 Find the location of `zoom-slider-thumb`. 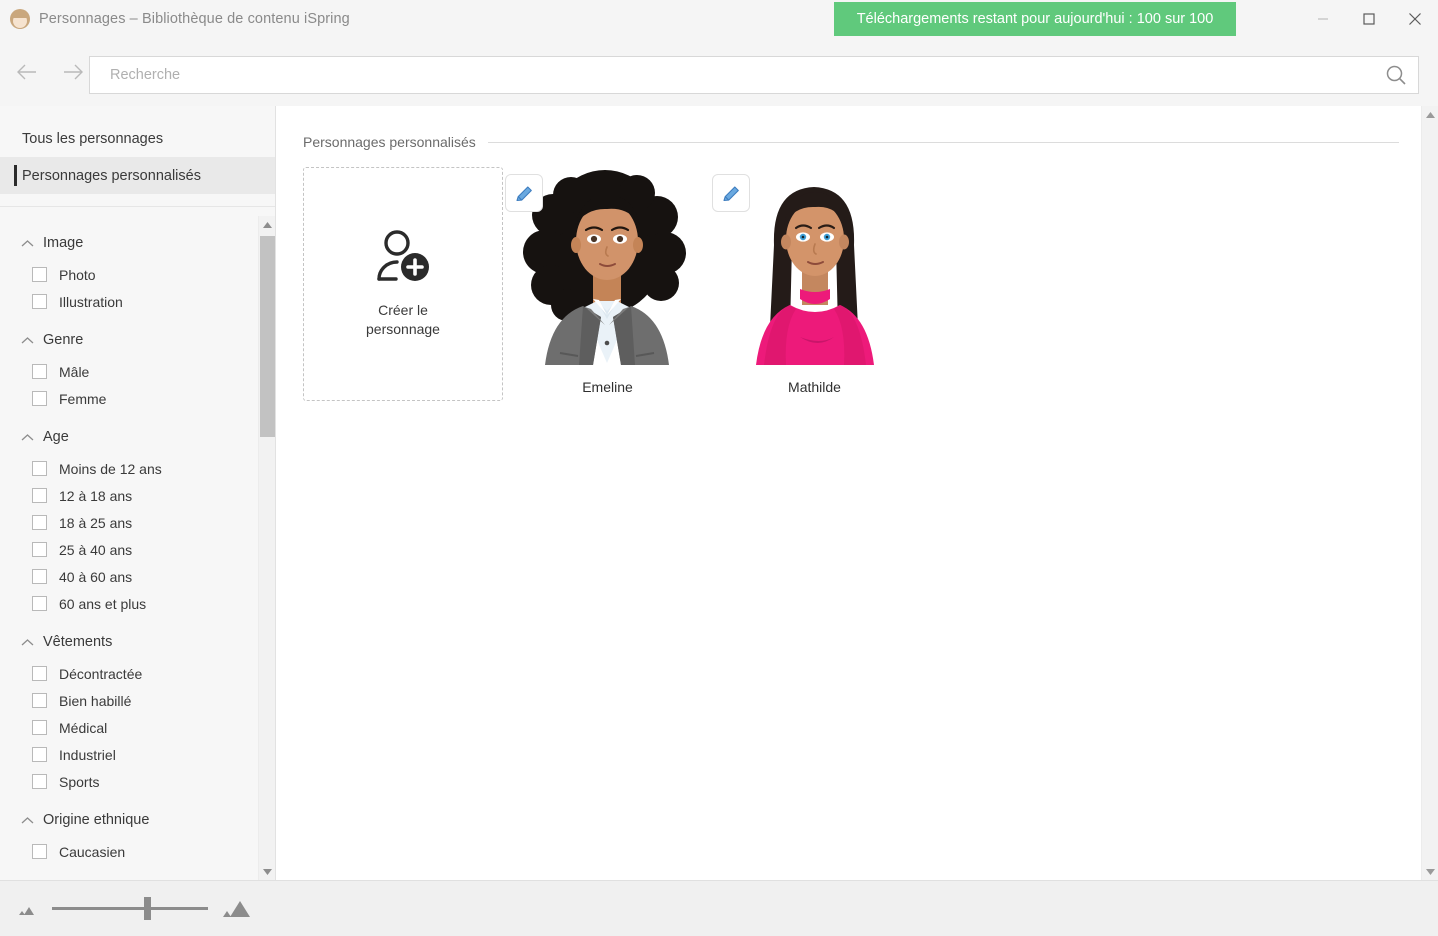

zoom-slider-thumb is located at coordinates (147, 908).